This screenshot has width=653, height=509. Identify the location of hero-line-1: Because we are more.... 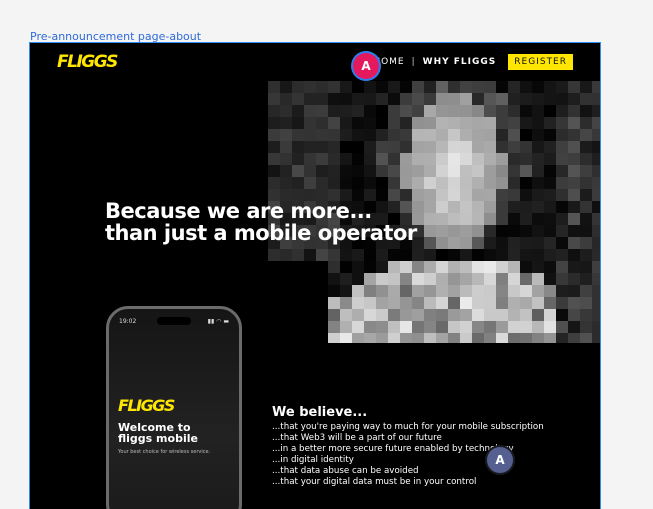
(238, 211).